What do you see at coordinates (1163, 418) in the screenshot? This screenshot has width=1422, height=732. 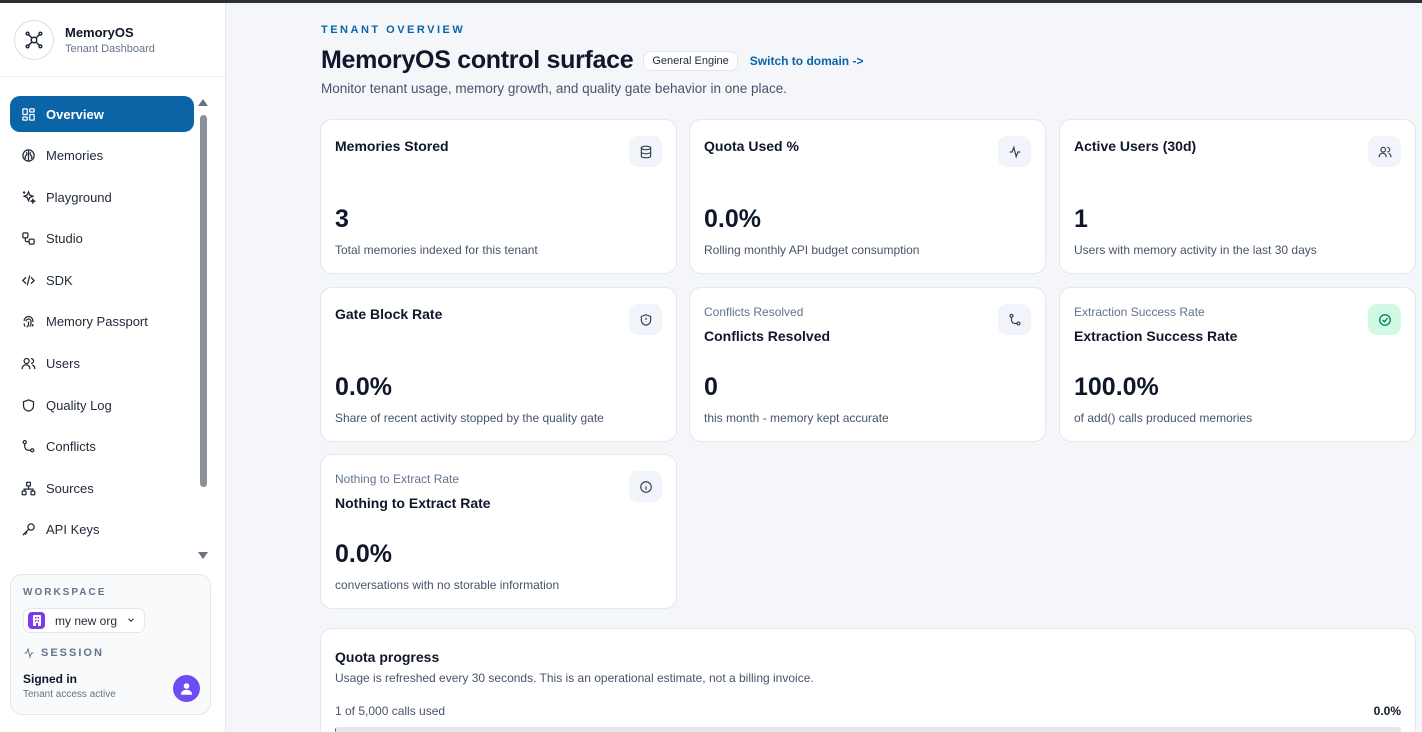 I see `card-description: of add() calls produced memories` at bounding box center [1163, 418].